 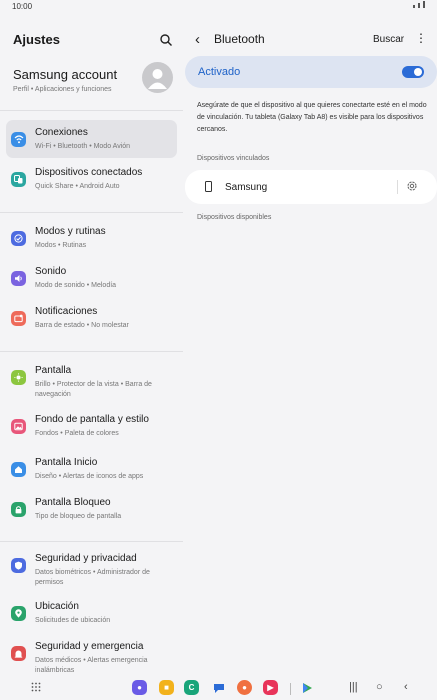 What do you see at coordinates (306, 687) in the screenshot?
I see `play-store-icon` at bounding box center [306, 687].